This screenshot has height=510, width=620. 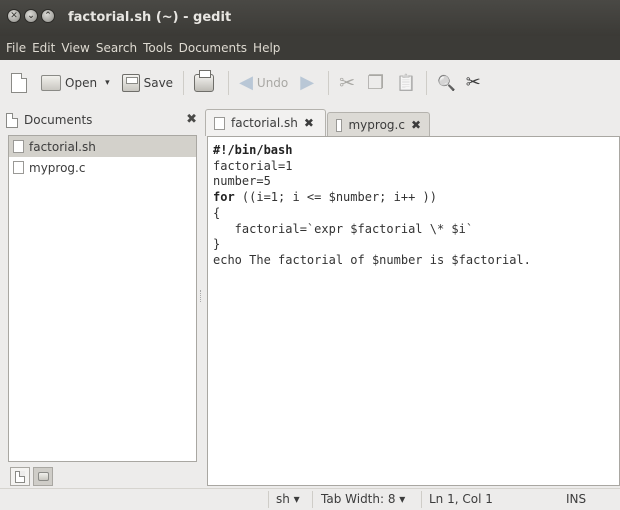 I want to click on tab-factorial-sh: factorial.sh ✖, so click(x=265, y=122).